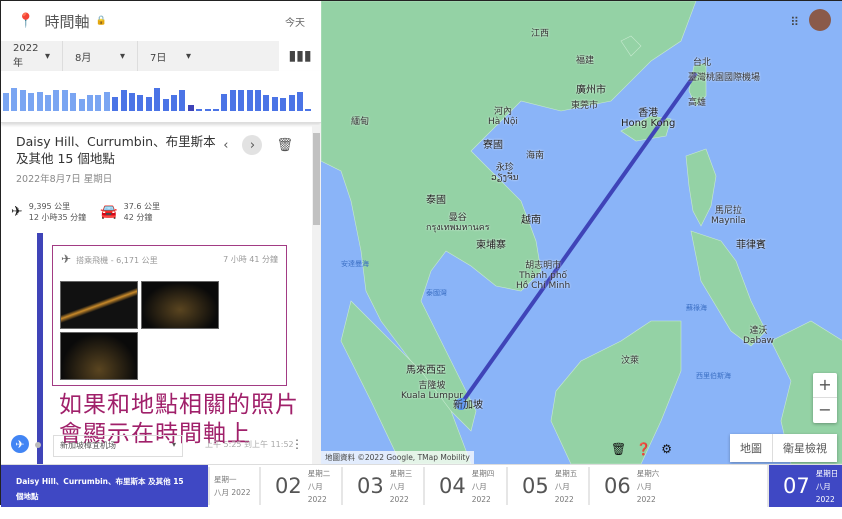 The image size is (842, 519). What do you see at coordinates (825, 385) in the screenshot?
I see `zoom-in-button: +` at bounding box center [825, 385].